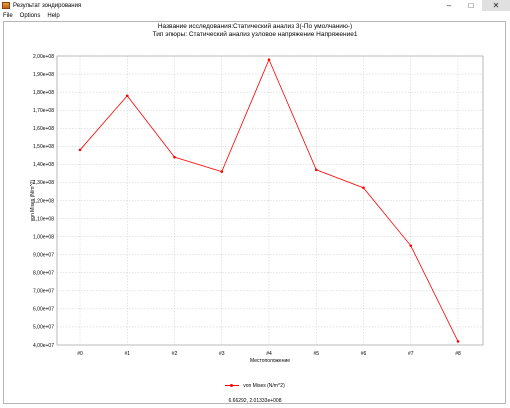  What do you see at coordinates (43, 111) in the screenshot?
I see `y-tick-label: 1,70e+08` at bounding box center [43, 111].